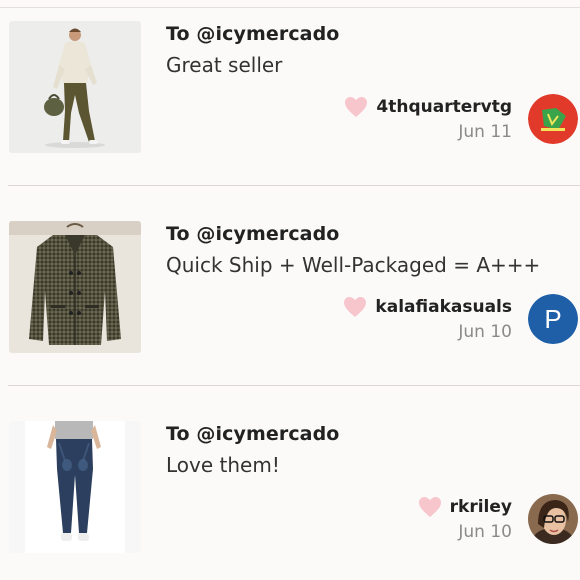 The height and width of the screenshot is (580, 580). I want to click on product-image-jeans, so click(75, 487).